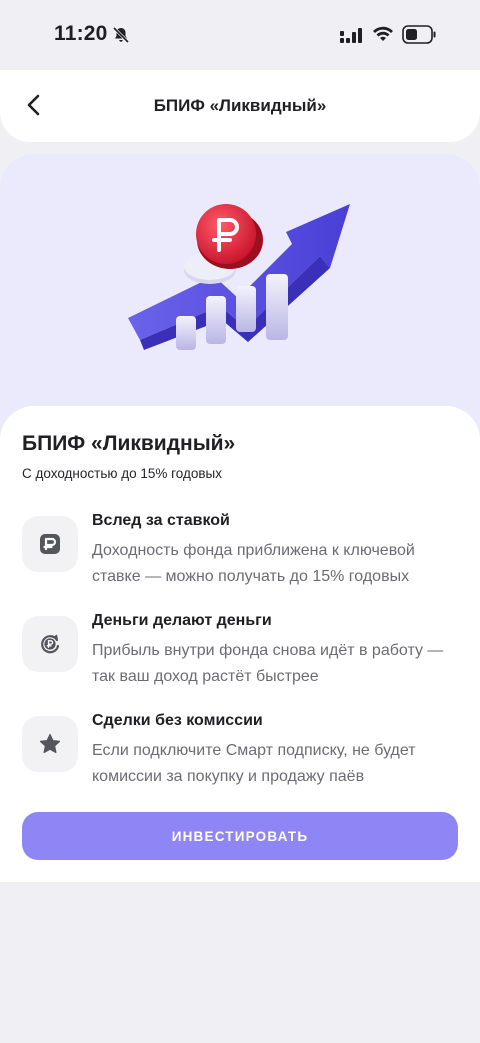 Image resolution: width=480 pixels, height=1043 pixels. What do you see at coordinates (121, 35) in the screenshot?
I see `bell-muted-icon` at bounding box center [121, 35].